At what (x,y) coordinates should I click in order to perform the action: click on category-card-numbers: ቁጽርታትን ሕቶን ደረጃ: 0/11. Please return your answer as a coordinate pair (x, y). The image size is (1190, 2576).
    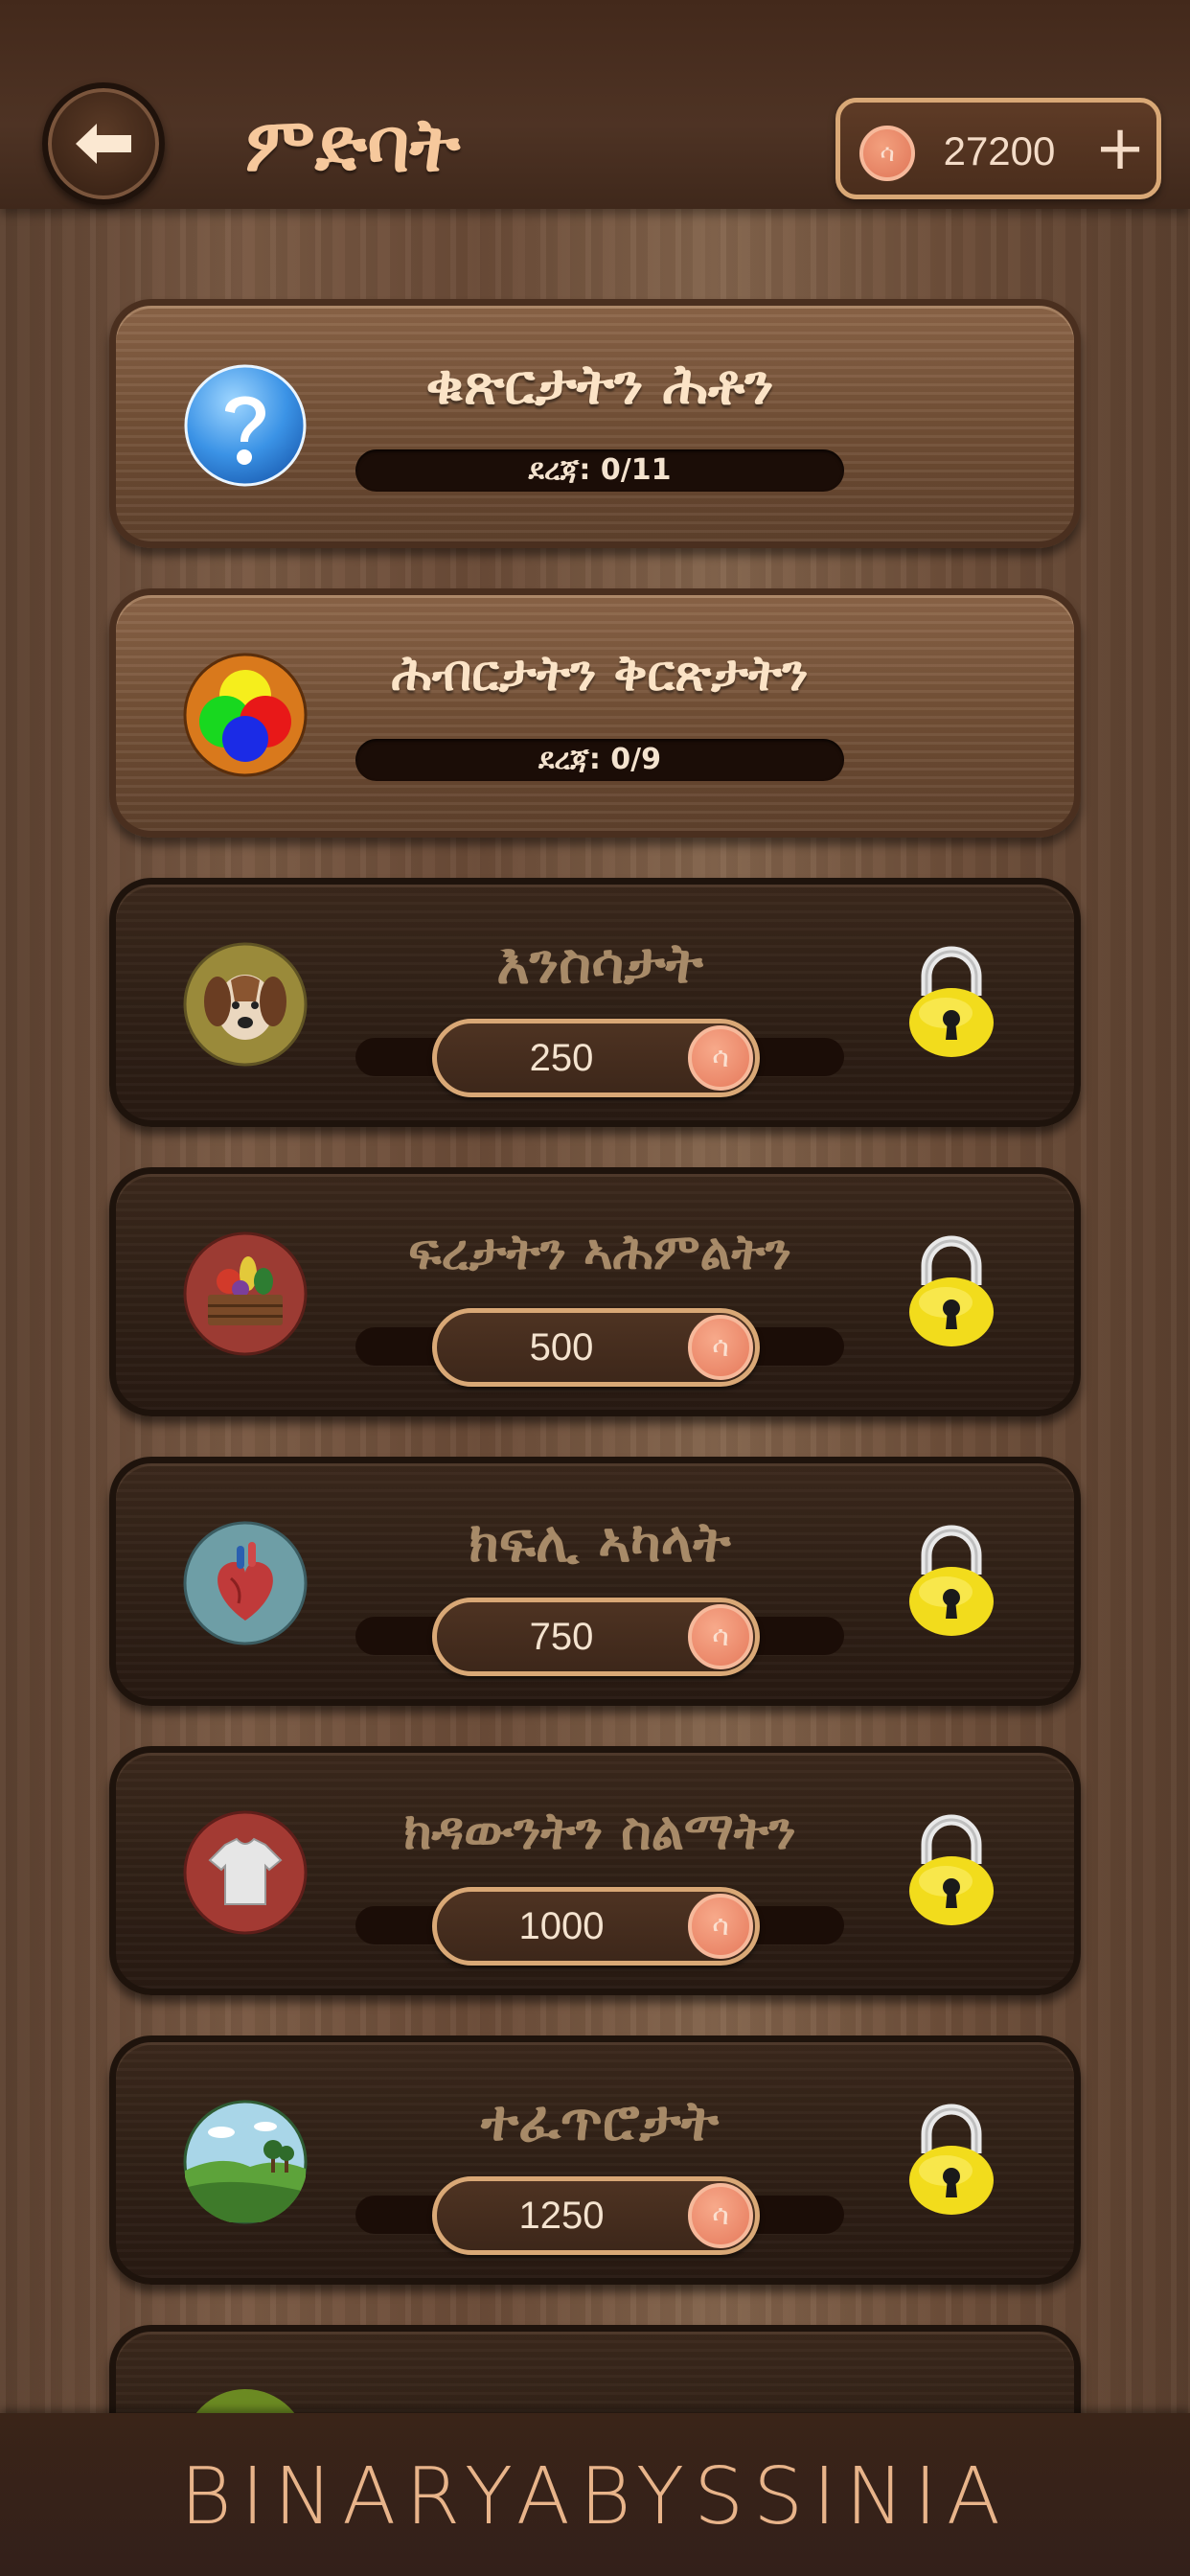
    Looking at the image, I should click on (595, 423).